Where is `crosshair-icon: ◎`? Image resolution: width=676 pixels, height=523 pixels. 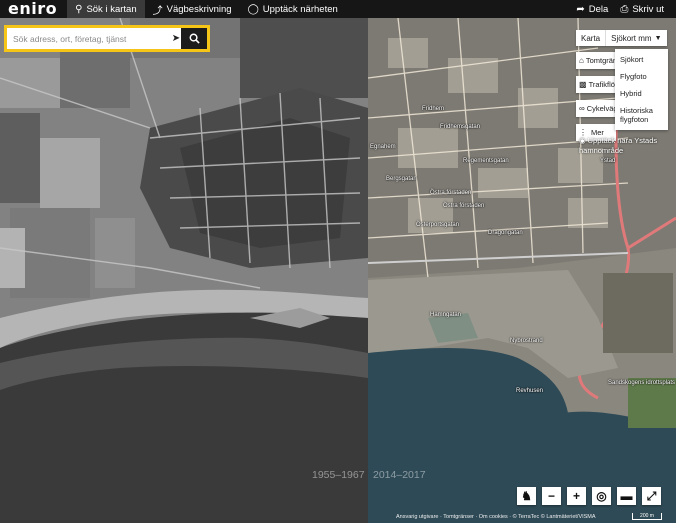
crosshair-icon: ◎ is located at coordinates (601, 496).